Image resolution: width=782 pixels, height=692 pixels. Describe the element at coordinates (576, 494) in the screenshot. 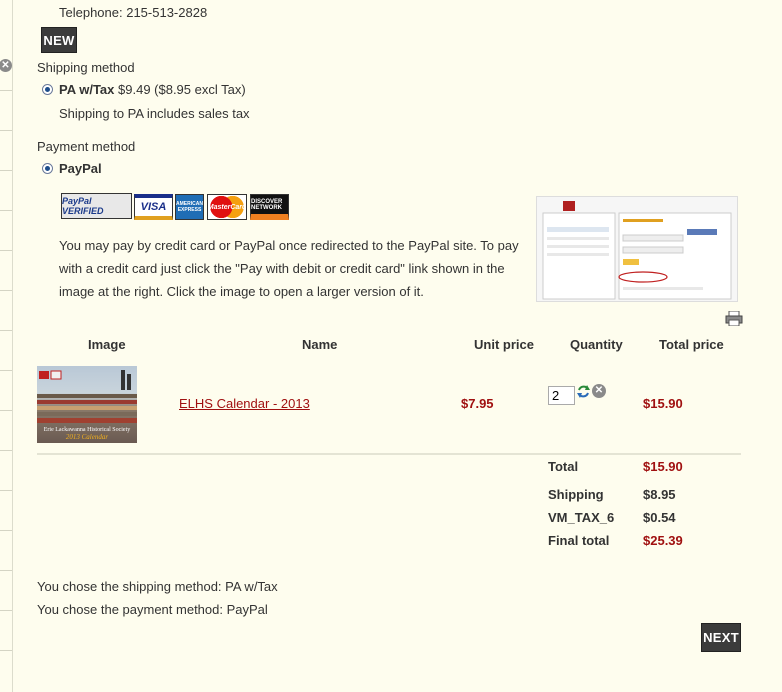

I see `summary-shipping-label: Shipping` at that location.